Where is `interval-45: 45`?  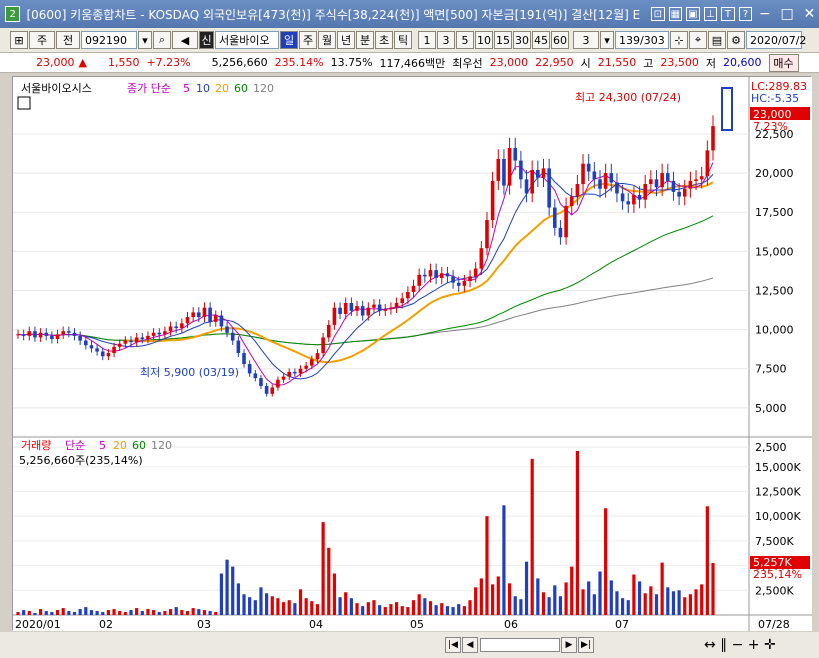 interval-45: 45 is located at coordinates (541, 40).